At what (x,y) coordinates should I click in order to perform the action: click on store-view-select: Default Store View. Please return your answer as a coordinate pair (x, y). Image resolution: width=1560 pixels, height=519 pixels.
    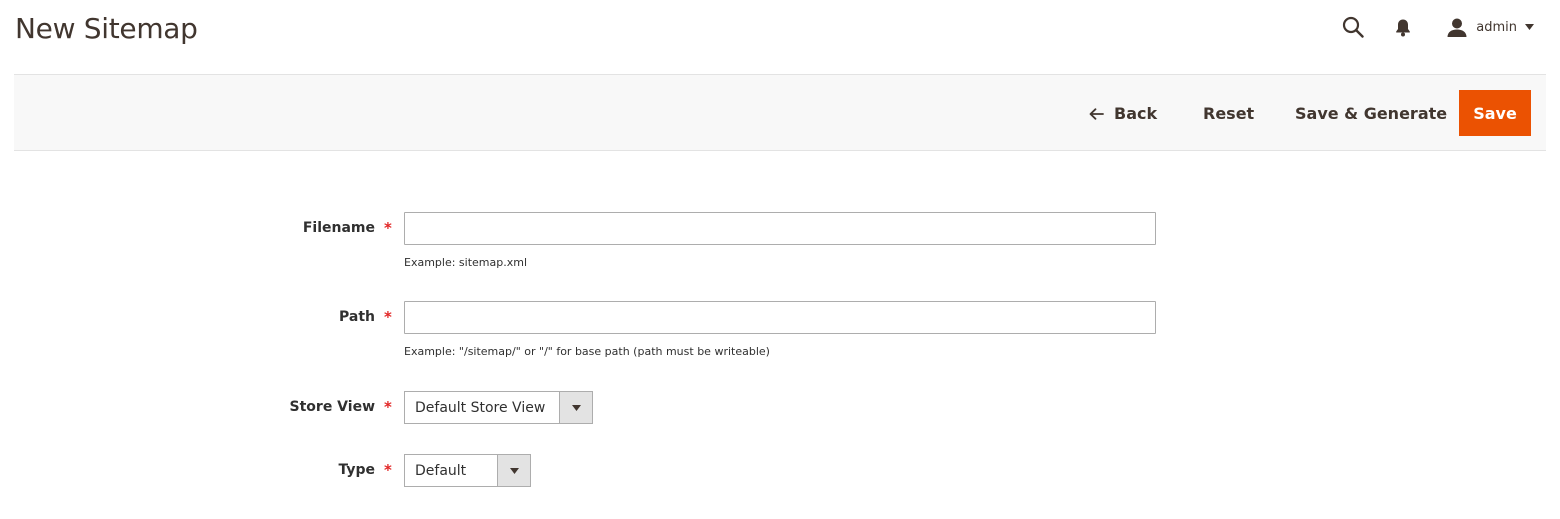
    Looking at the image, I should click on (498, 407).